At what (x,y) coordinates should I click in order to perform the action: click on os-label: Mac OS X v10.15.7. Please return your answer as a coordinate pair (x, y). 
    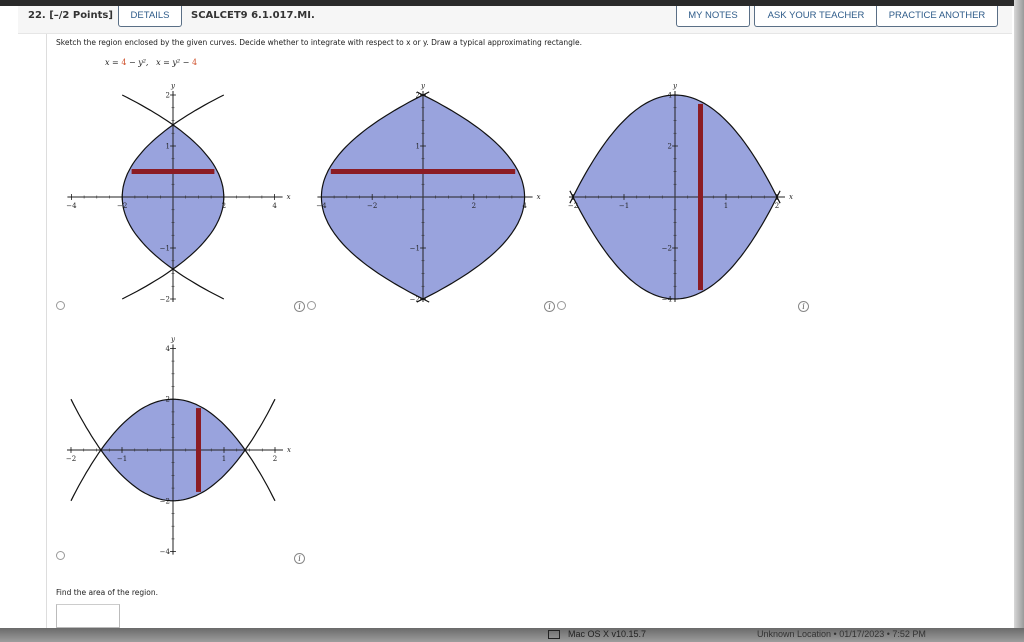
    Looking at the image, I should click on (607, 634).